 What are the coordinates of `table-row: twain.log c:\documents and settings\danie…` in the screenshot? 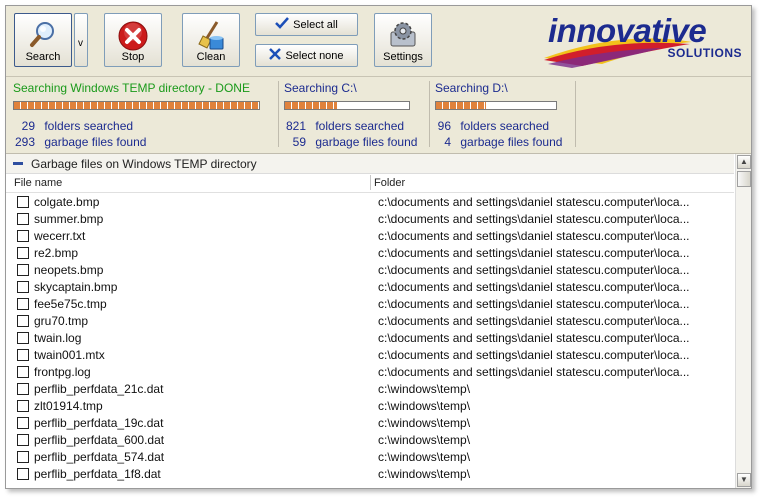 It's located at (370, 338).